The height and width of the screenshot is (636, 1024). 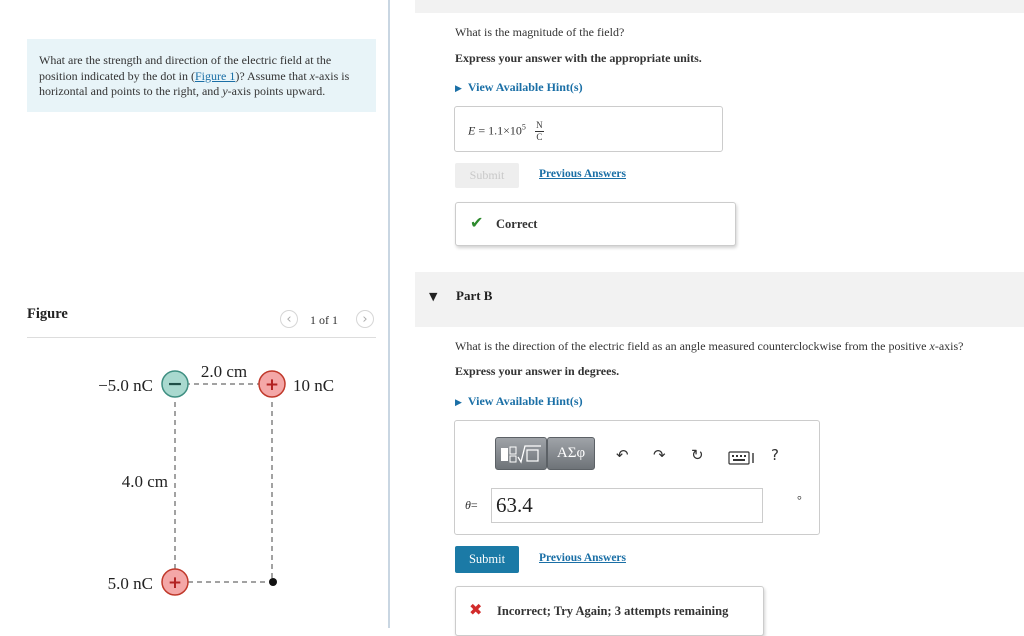 I want to click on feedback-text: Correct, so click(x=517, y=224).